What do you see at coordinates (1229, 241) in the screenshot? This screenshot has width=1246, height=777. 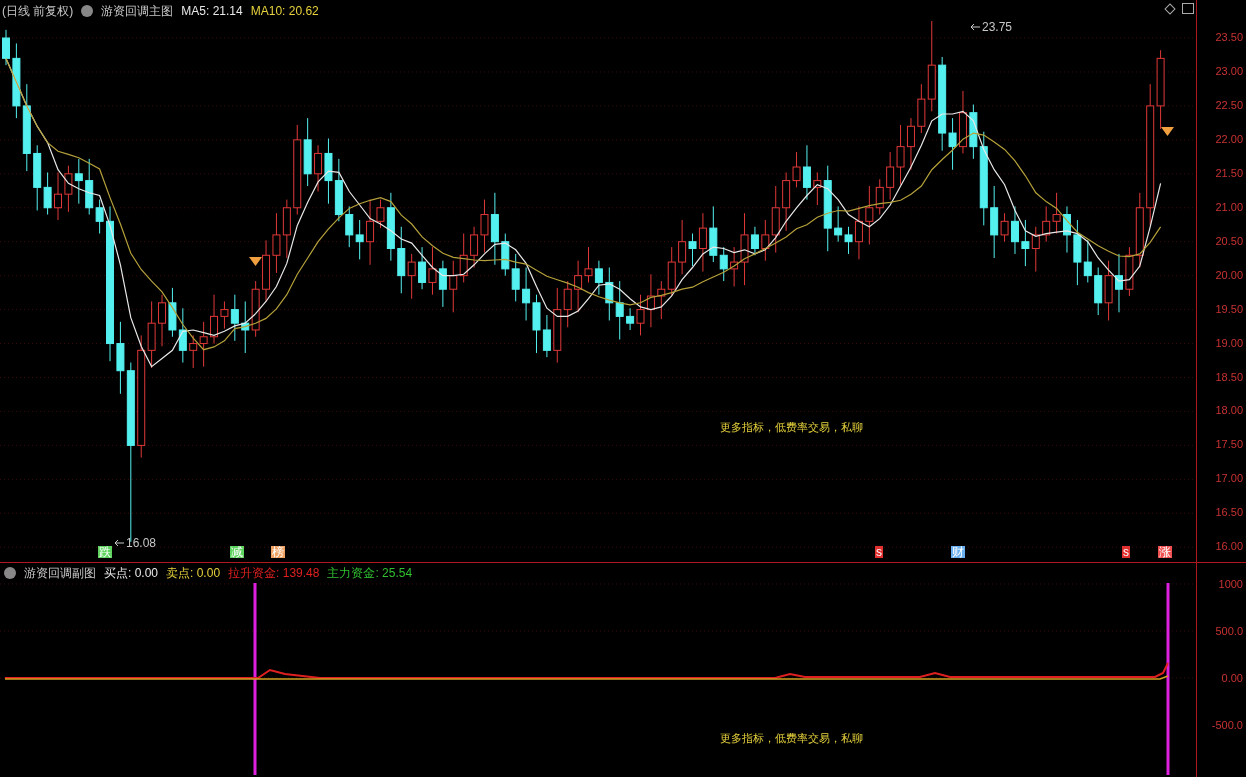 I see `price-axis-label: 20.50` at bounding box center [1229, 241].